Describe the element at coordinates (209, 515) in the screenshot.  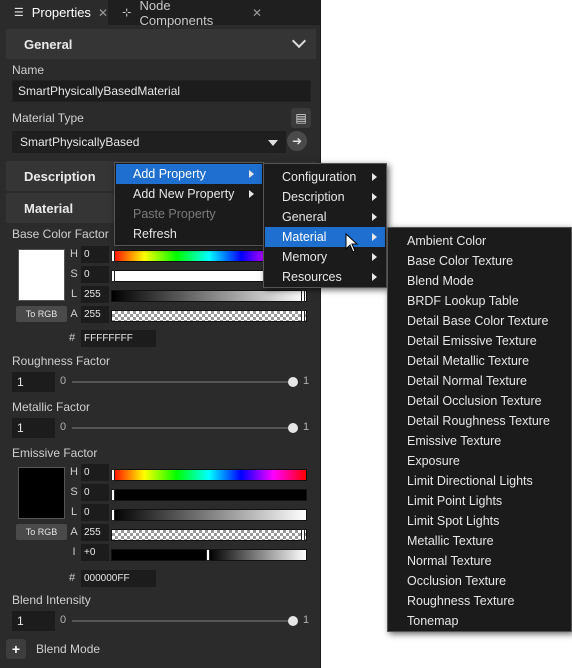
I see `emissive-luminance-slider` at that location.